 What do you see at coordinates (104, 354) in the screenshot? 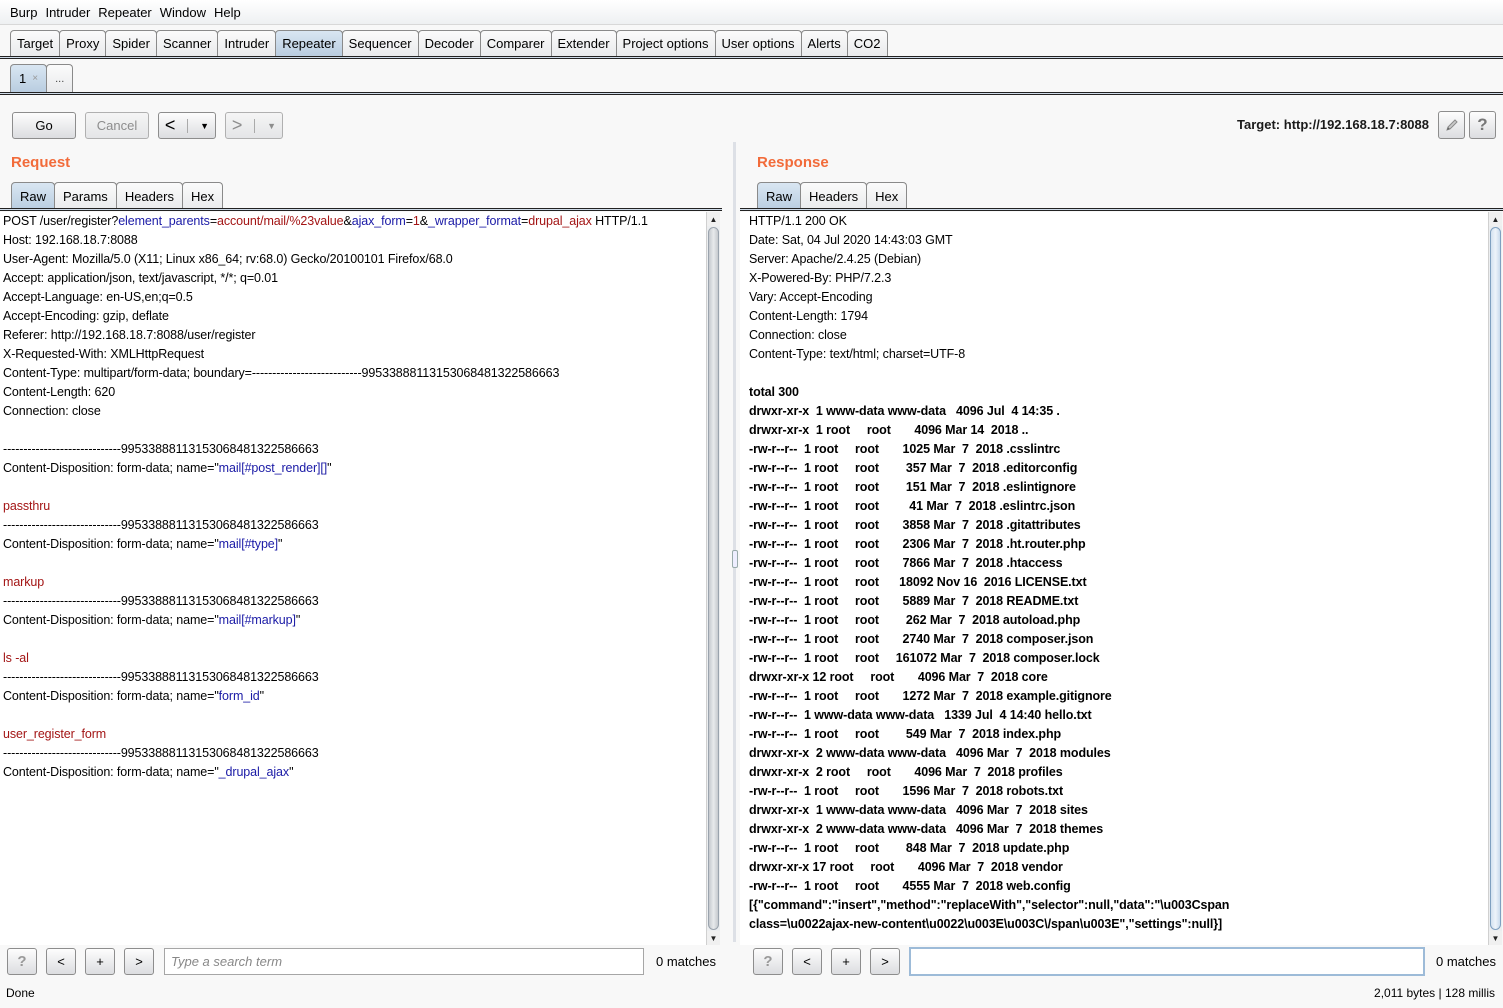
I see `request-header: X-Requested-With: XMLHttpRequest` at bounding box center [104, 354].